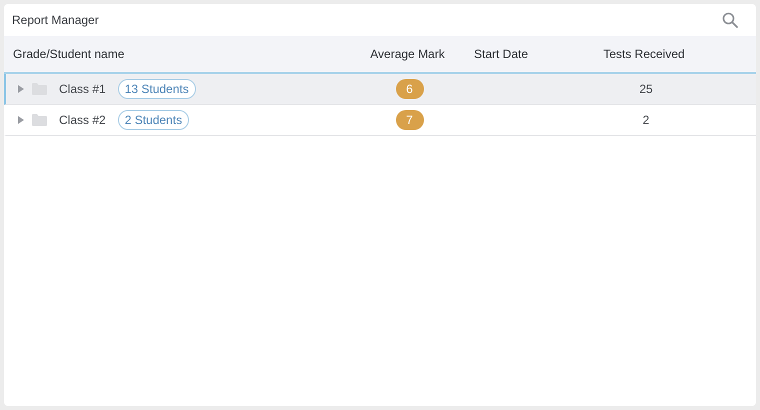 The height and width of the screenshot is (410, 760). What do you see at coordinates (644, 54) in the screenshot?
I see `column-header: Tests Received` at bounding box center [644, 54].